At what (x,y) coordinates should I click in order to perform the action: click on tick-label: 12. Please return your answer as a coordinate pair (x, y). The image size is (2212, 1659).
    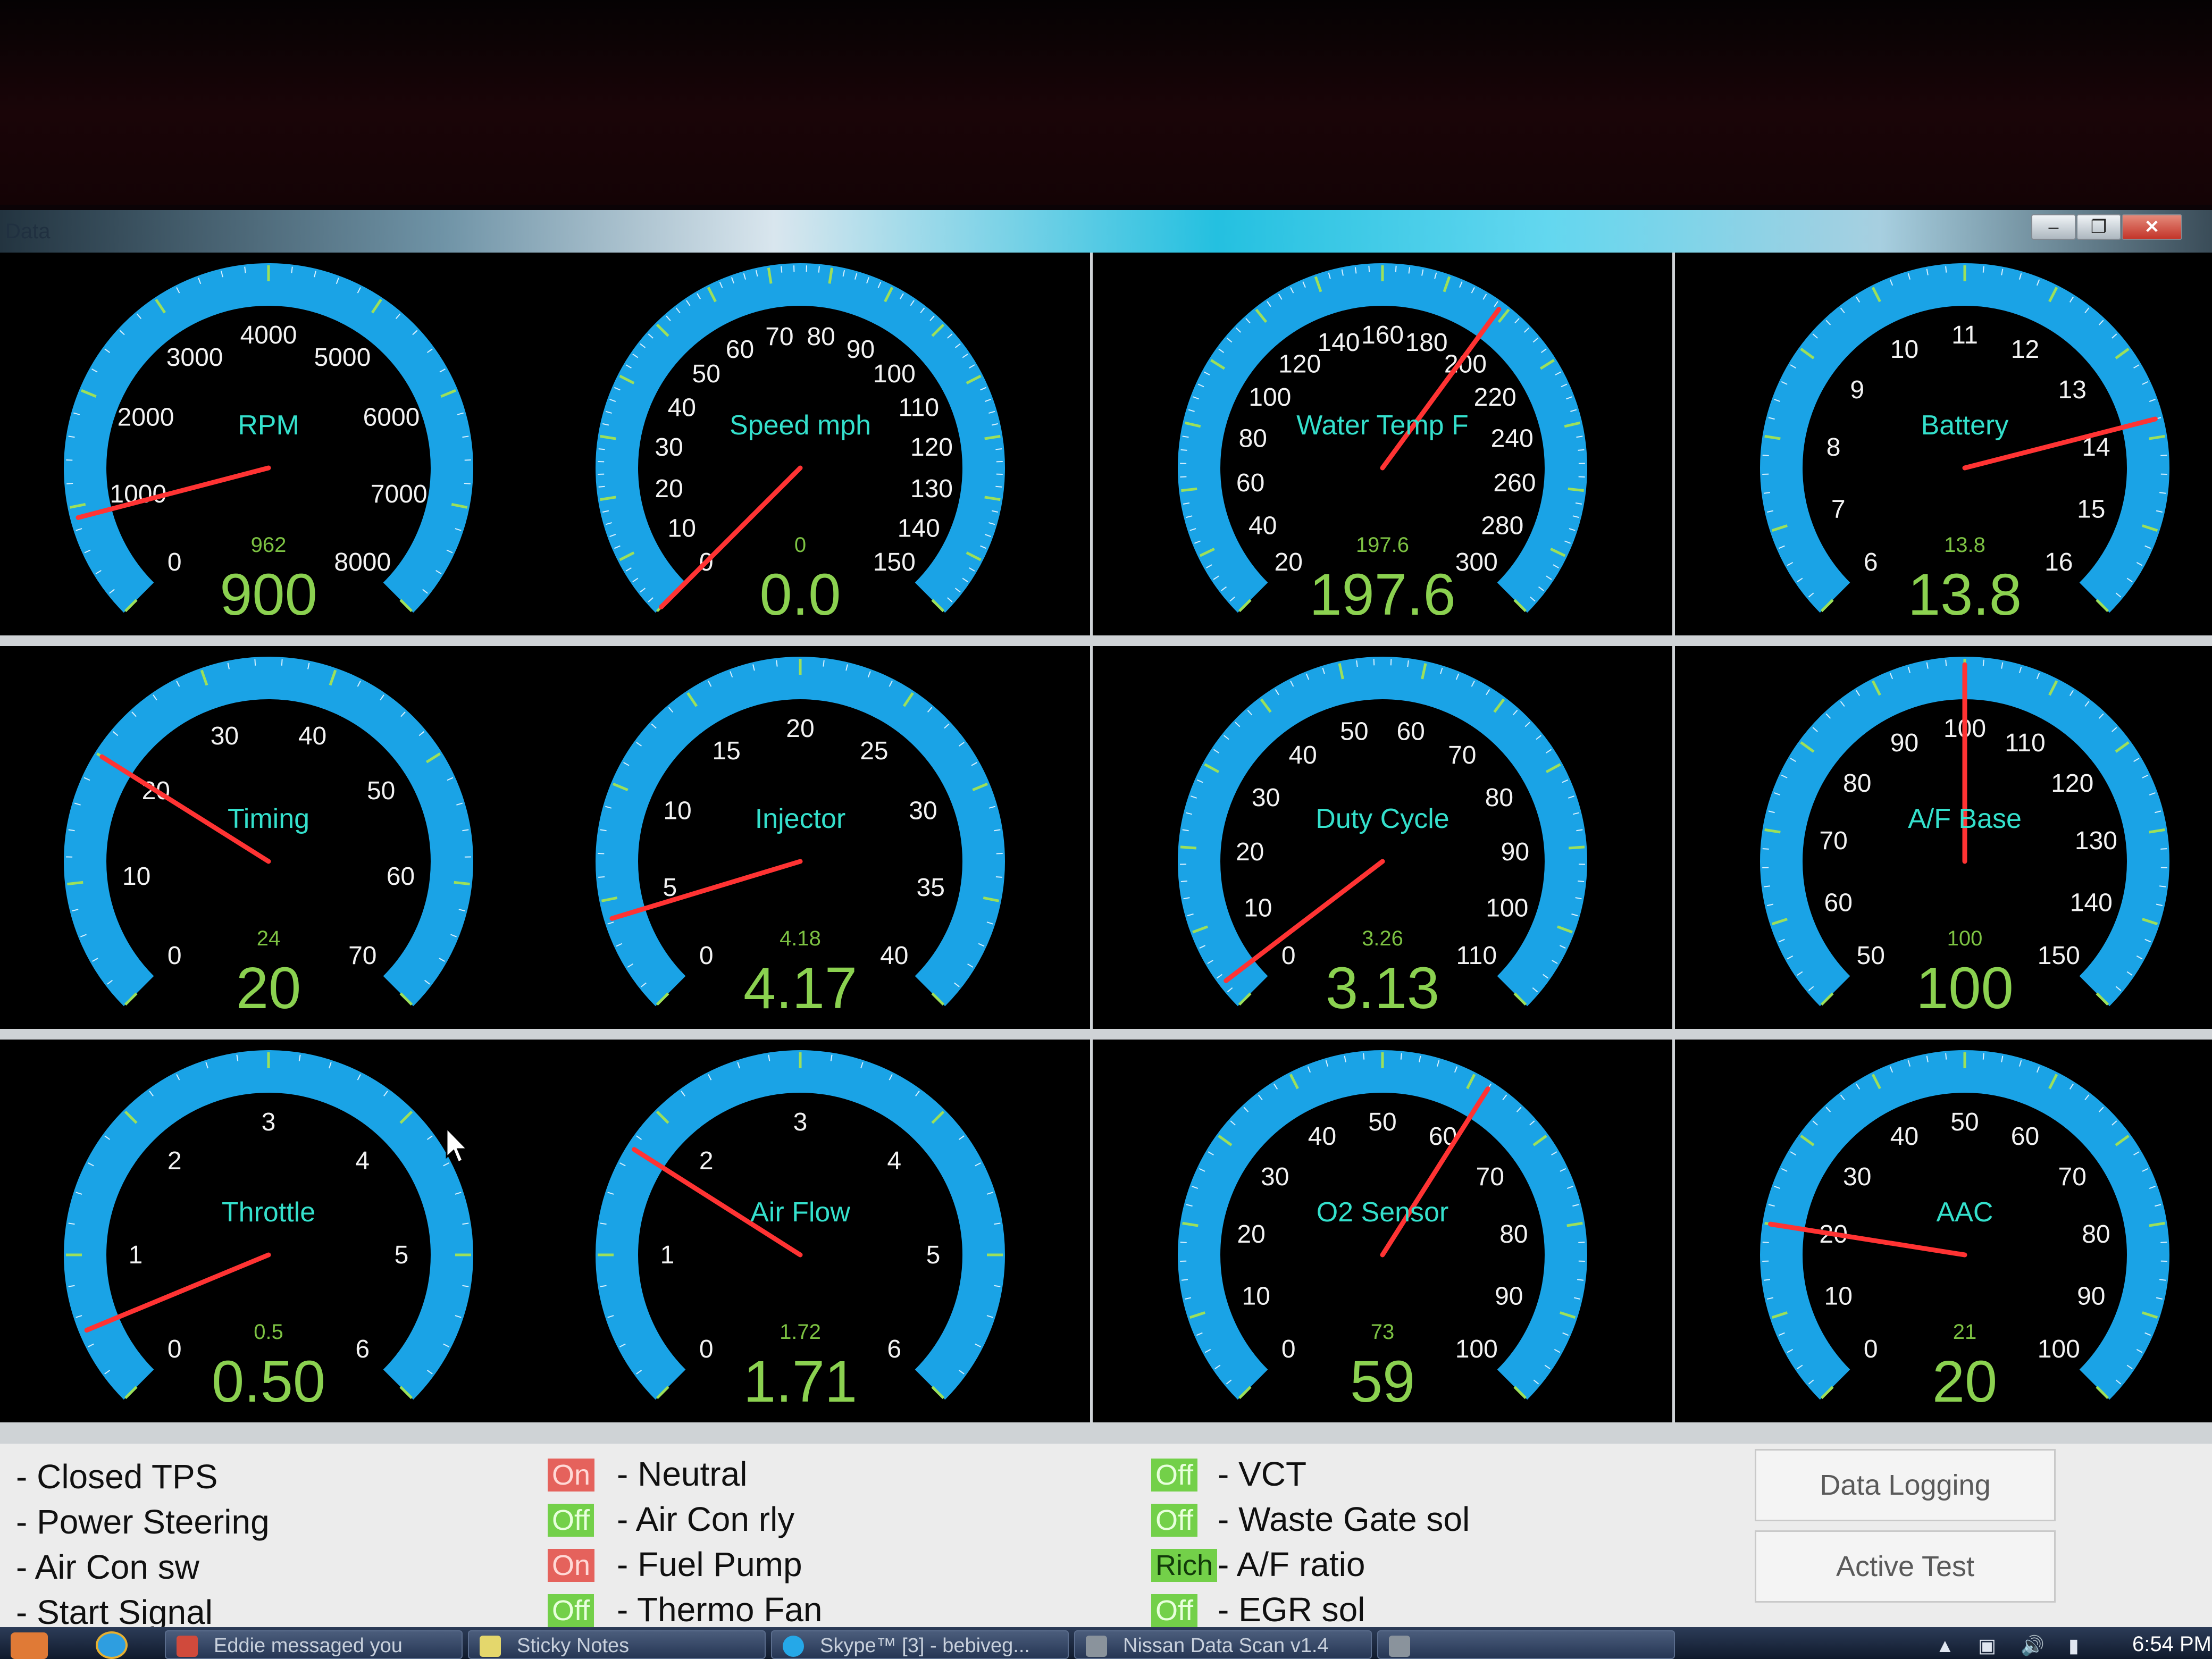
    Looking at the image, I should click on (2025, 350).